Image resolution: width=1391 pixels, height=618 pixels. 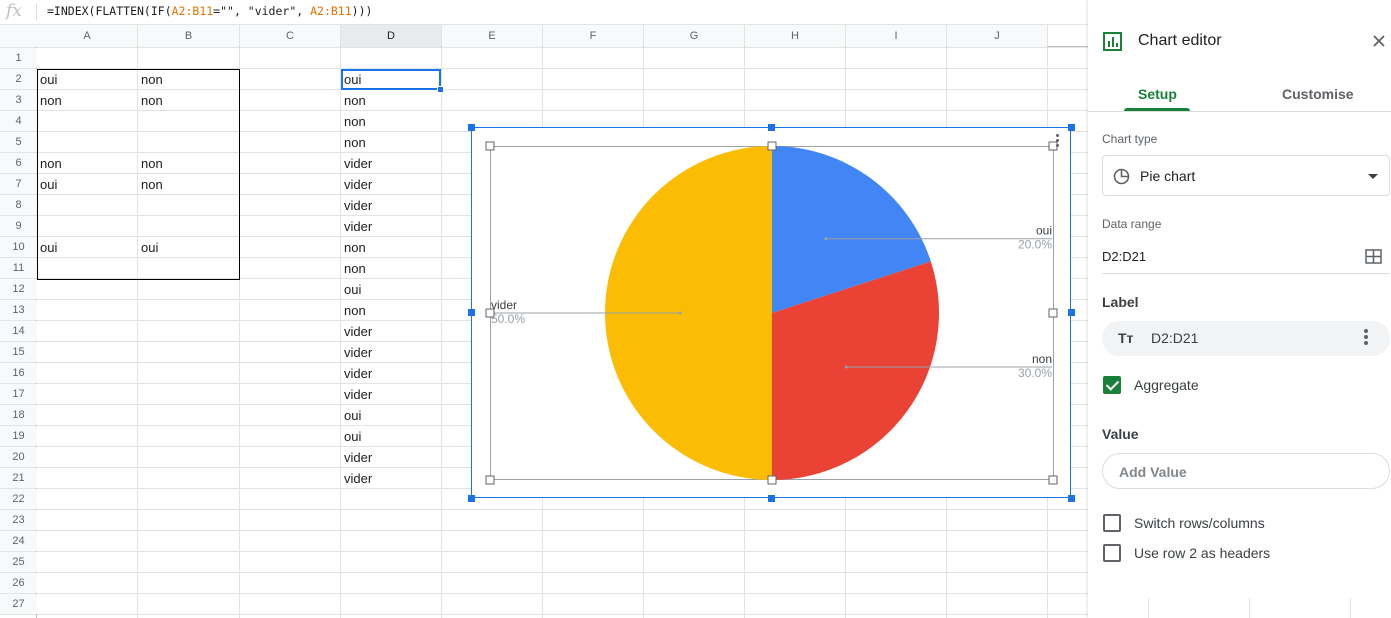 What do you see at coordinates (1157, 94) in the screenshot?
I see `tab-setup: Setup` at bounding box center [1157, 94].